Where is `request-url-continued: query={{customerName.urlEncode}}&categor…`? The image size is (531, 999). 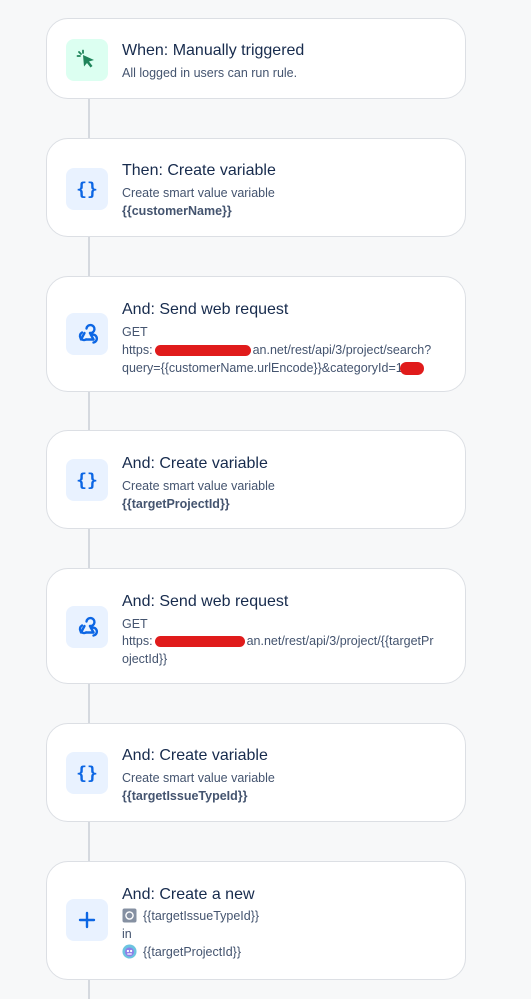 request-url-continued: query={{customerName.urlEncode}}&categor… is located at coordinates (284, 368).